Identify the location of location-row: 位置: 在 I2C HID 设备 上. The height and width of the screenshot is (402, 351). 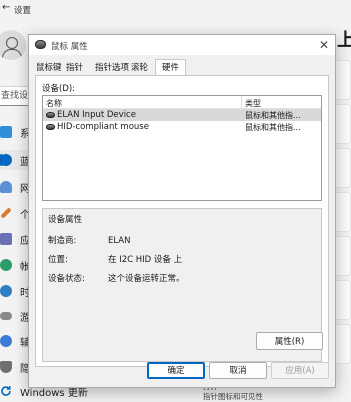
(115, 259).